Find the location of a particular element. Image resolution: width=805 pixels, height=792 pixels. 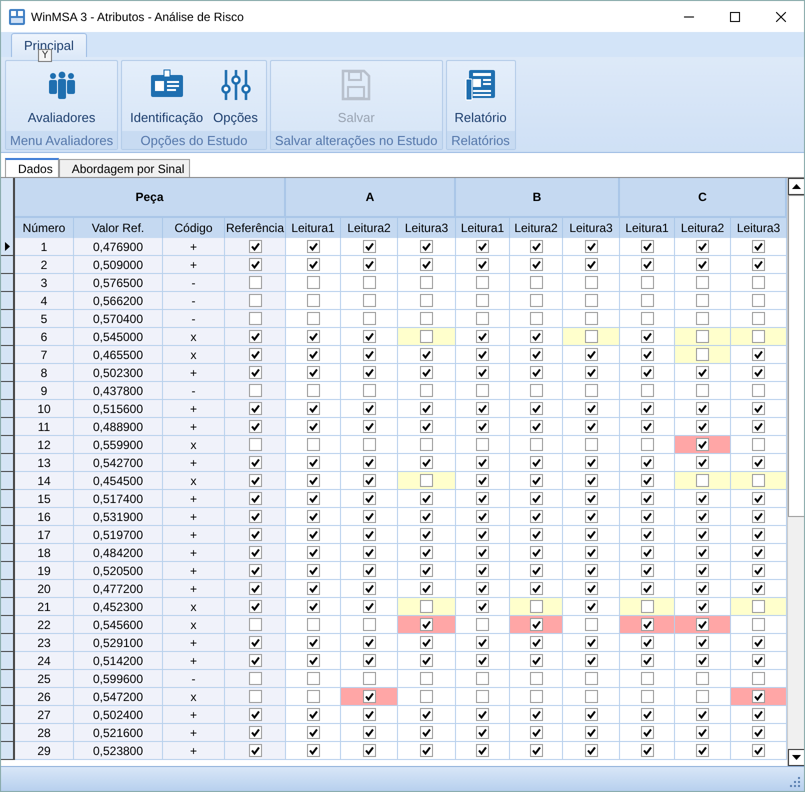

scroll-up-button is located at coordinates (796, 186).